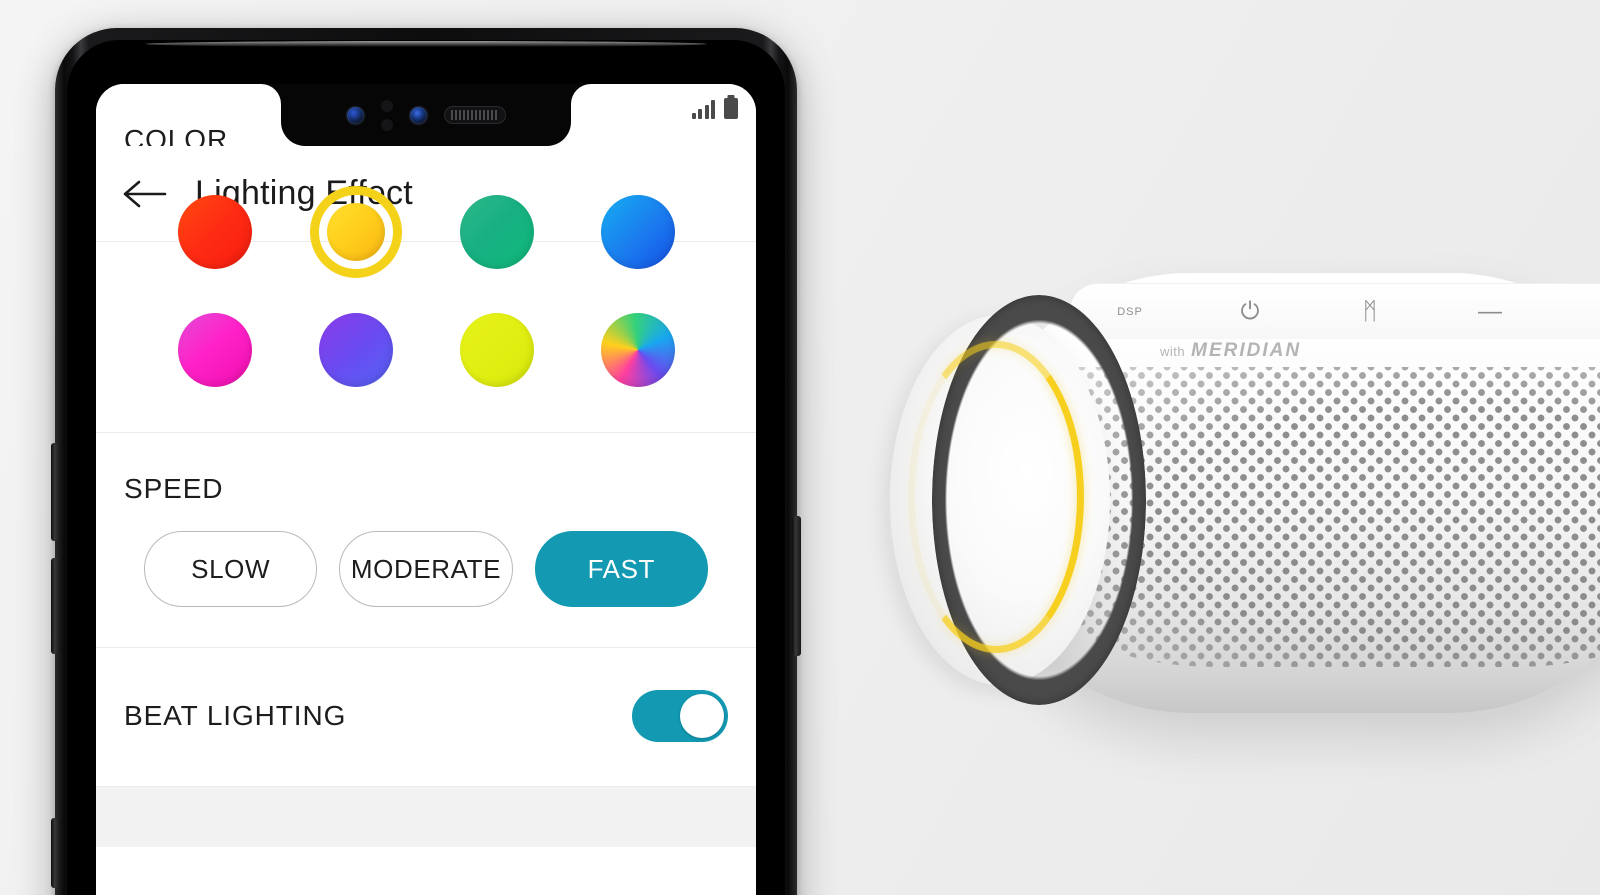  I want to click on front-camera-secondary-icon, so click(418, 115).